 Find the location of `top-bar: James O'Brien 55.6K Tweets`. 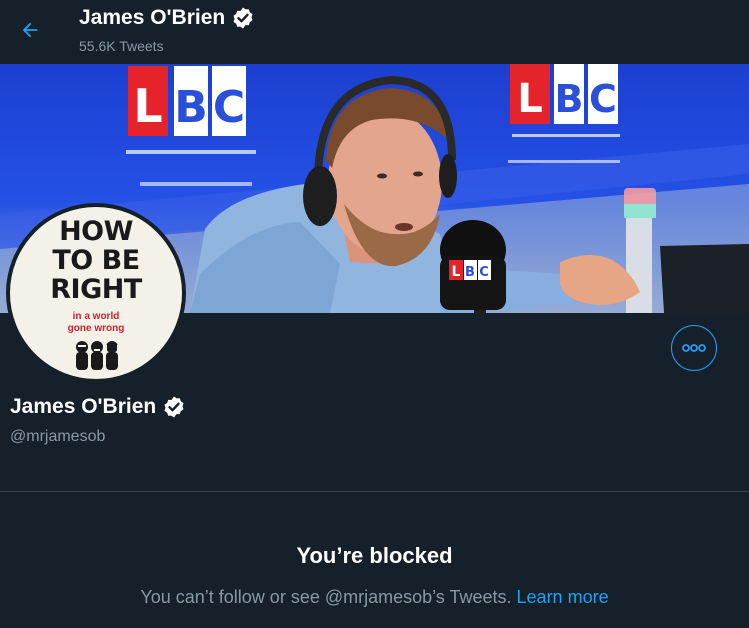

top-bar: James O'Brien 55.6K Tweets is located at coordinates (374, 31).